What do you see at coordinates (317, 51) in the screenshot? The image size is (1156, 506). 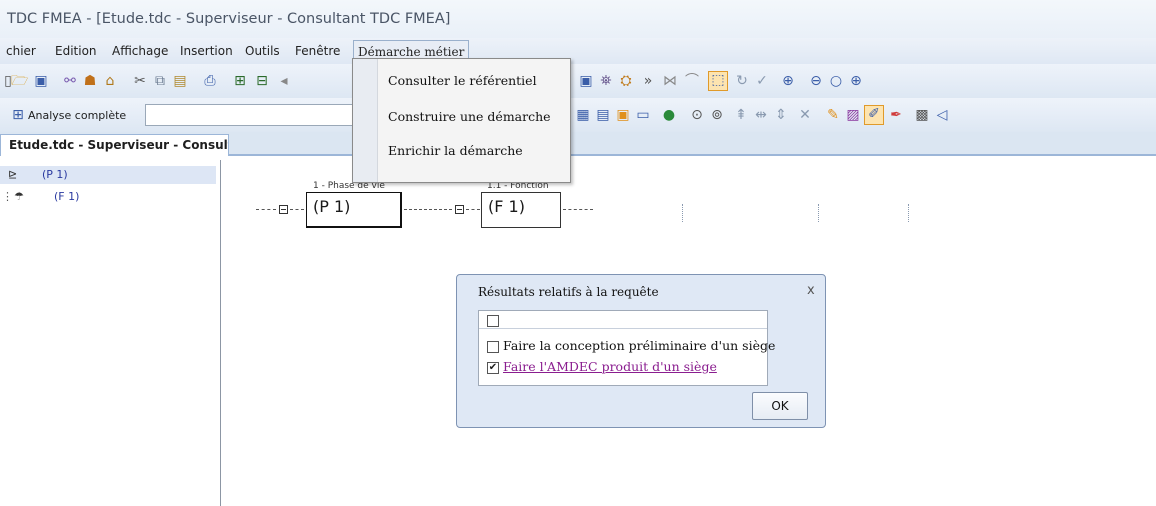 I see `menu-fenetre: Fenêtre` at bounding box center [317, 51].